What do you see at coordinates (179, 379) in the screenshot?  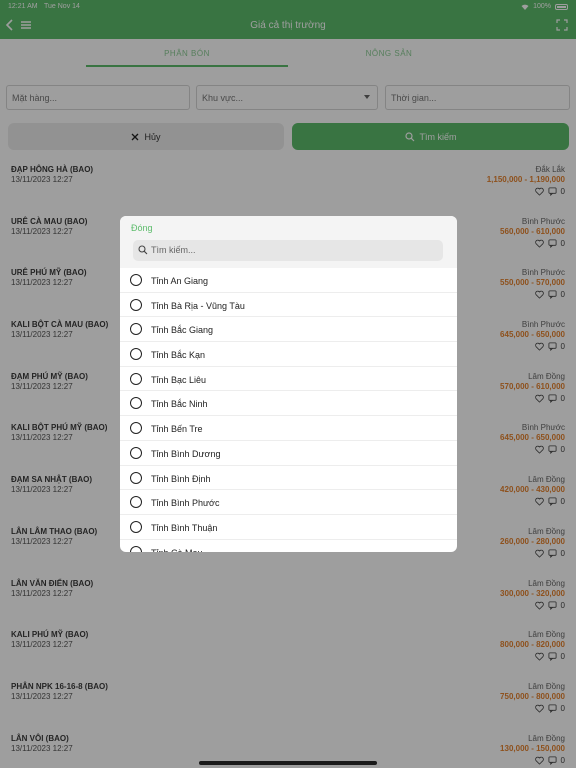 I see `province-label: Tỉnh Bạc Liêu` at bounding box center [179, 379].